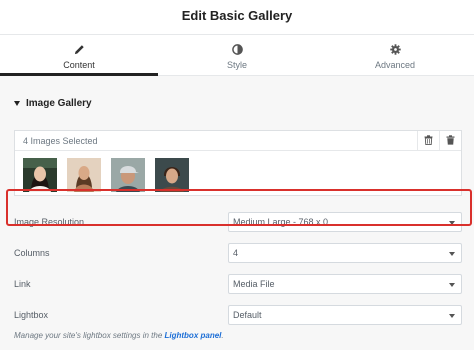 The image size is (474, 350). I want to click on field-label: Lightbox, so click(31, 315).